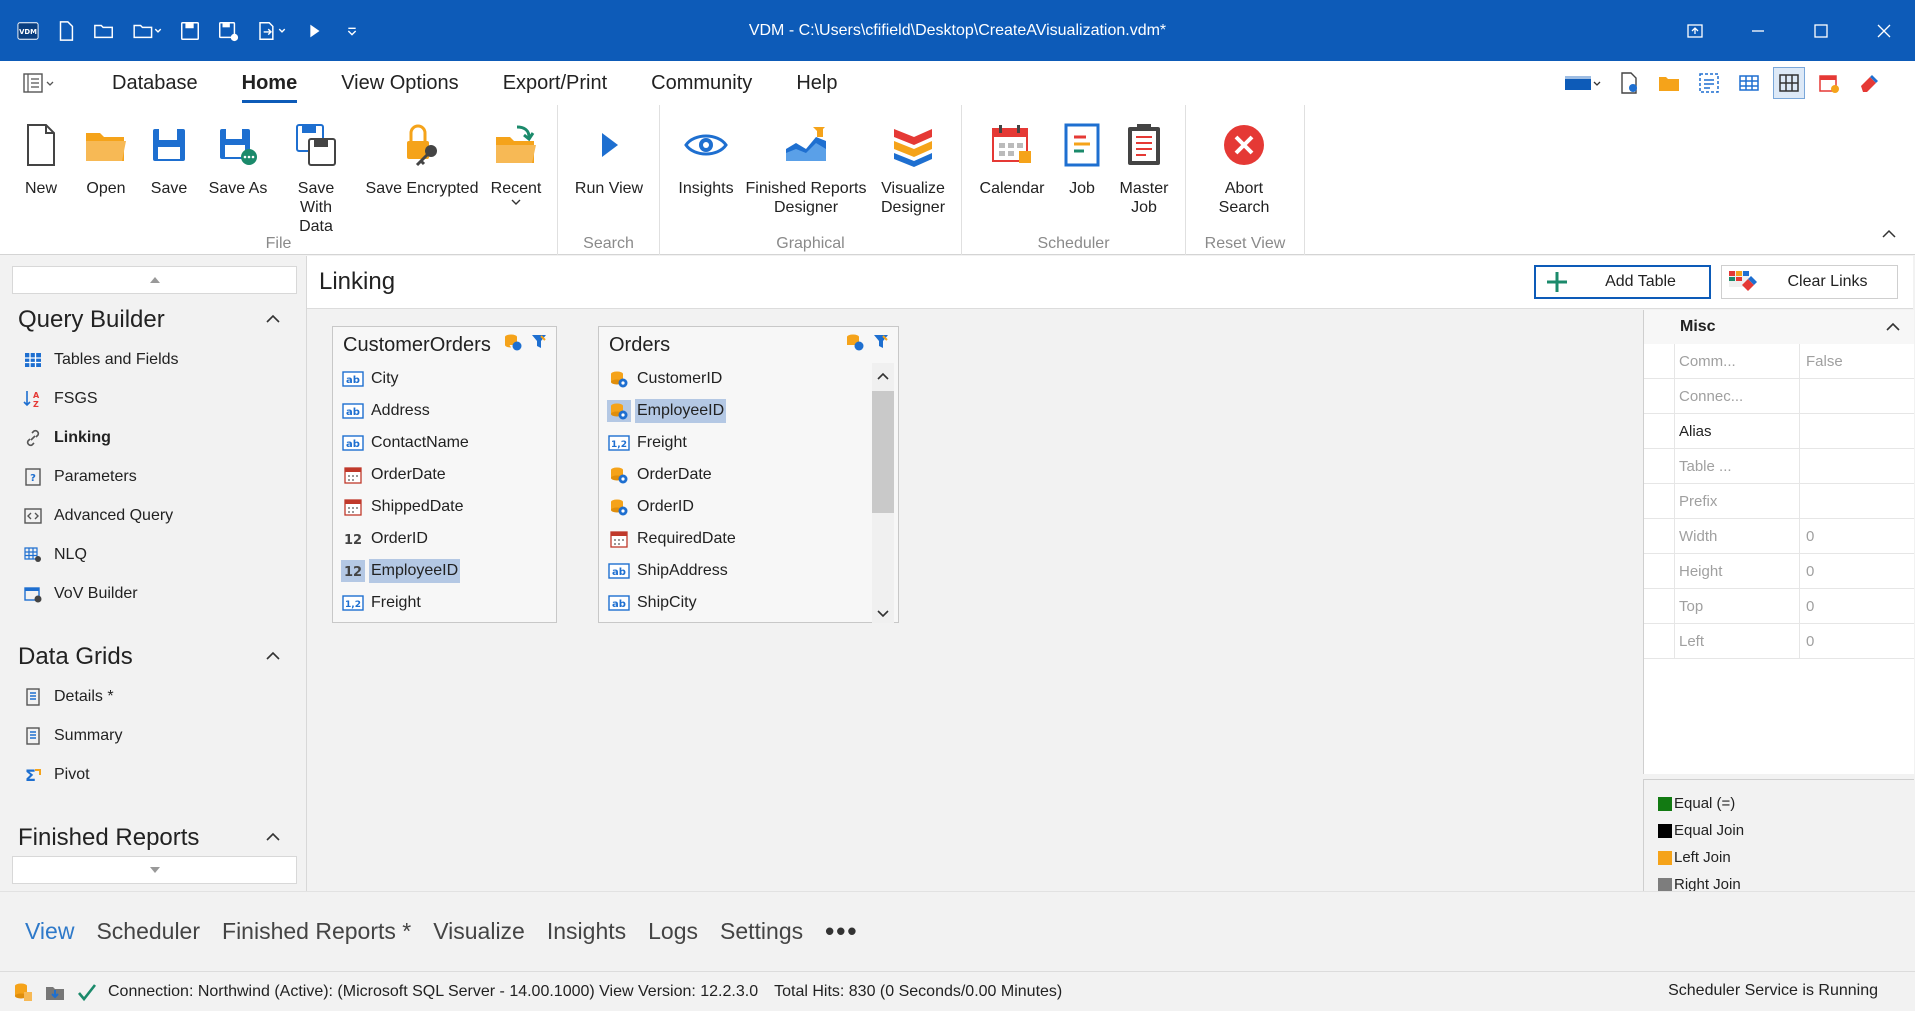 This screenshot has height=1011, width=1915. What do you see at coordinates (609, 156) in the screenshot?
I see `run-view-button: Run View` at bounding box center [609, 156].